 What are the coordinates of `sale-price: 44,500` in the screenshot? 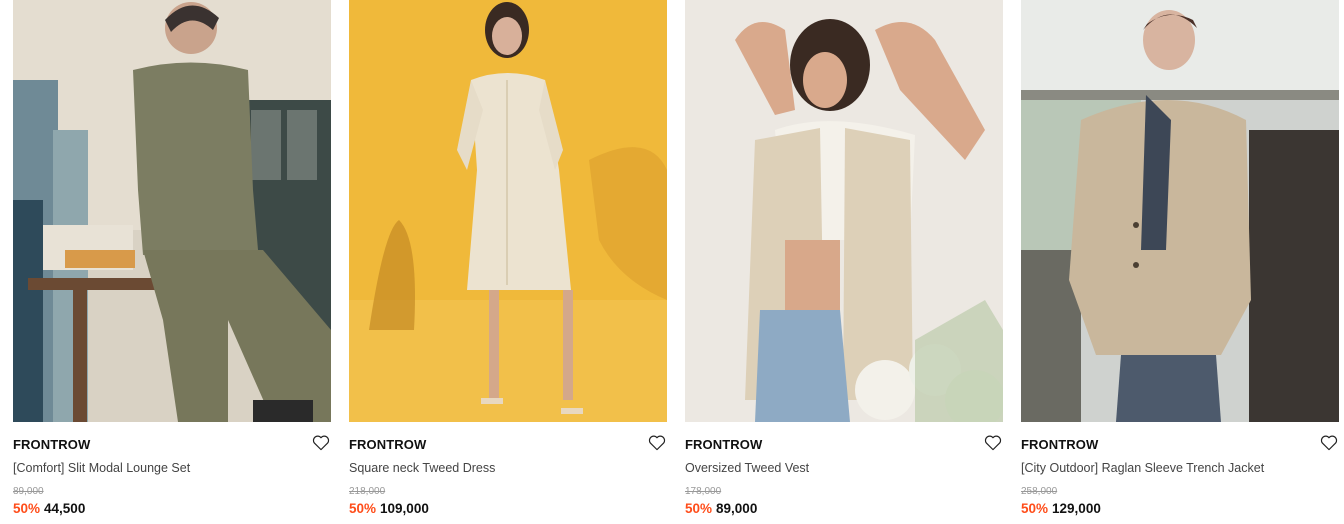 It's located at (65, 508).